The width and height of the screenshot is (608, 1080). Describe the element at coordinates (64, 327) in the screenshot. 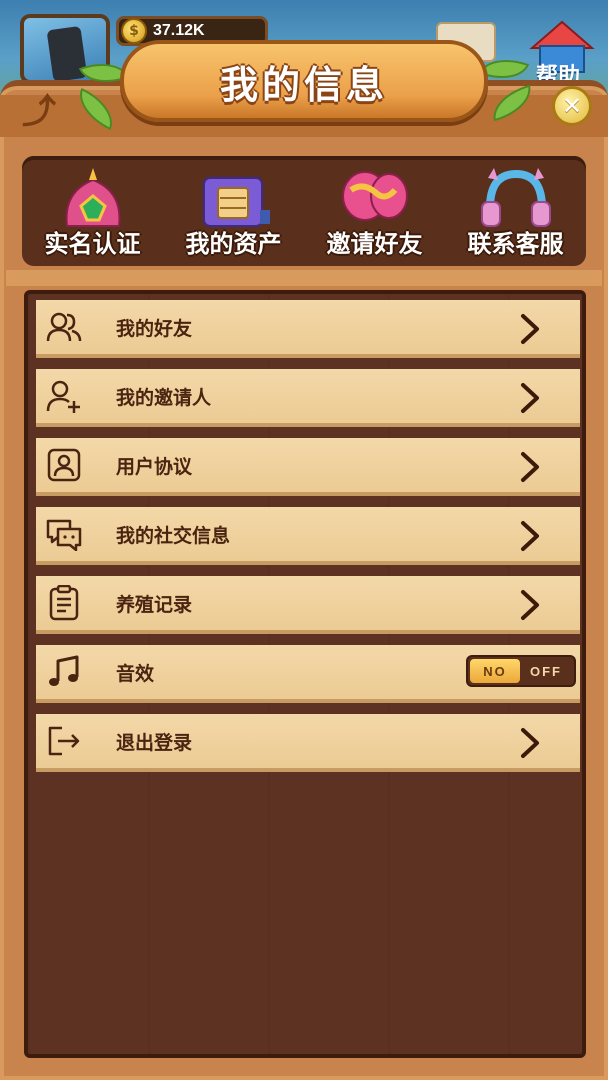

I see `friends-icon` at that location.